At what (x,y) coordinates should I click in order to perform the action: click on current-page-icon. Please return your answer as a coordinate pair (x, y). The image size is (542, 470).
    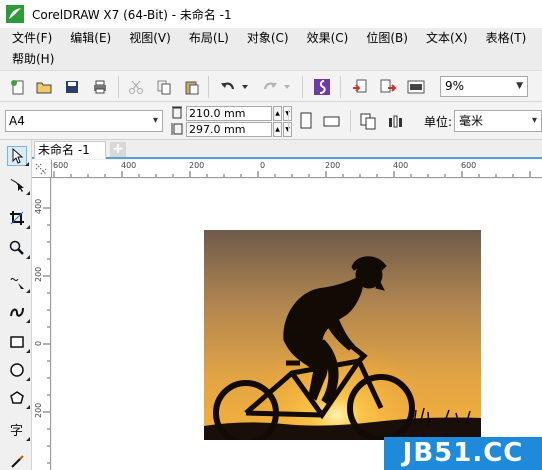
    Looking at the image, I should click on (396, 121).